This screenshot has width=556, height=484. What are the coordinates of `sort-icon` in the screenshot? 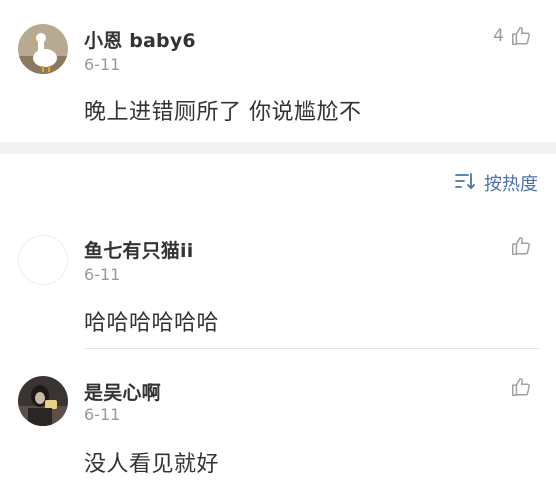 It's located at (465, 183).